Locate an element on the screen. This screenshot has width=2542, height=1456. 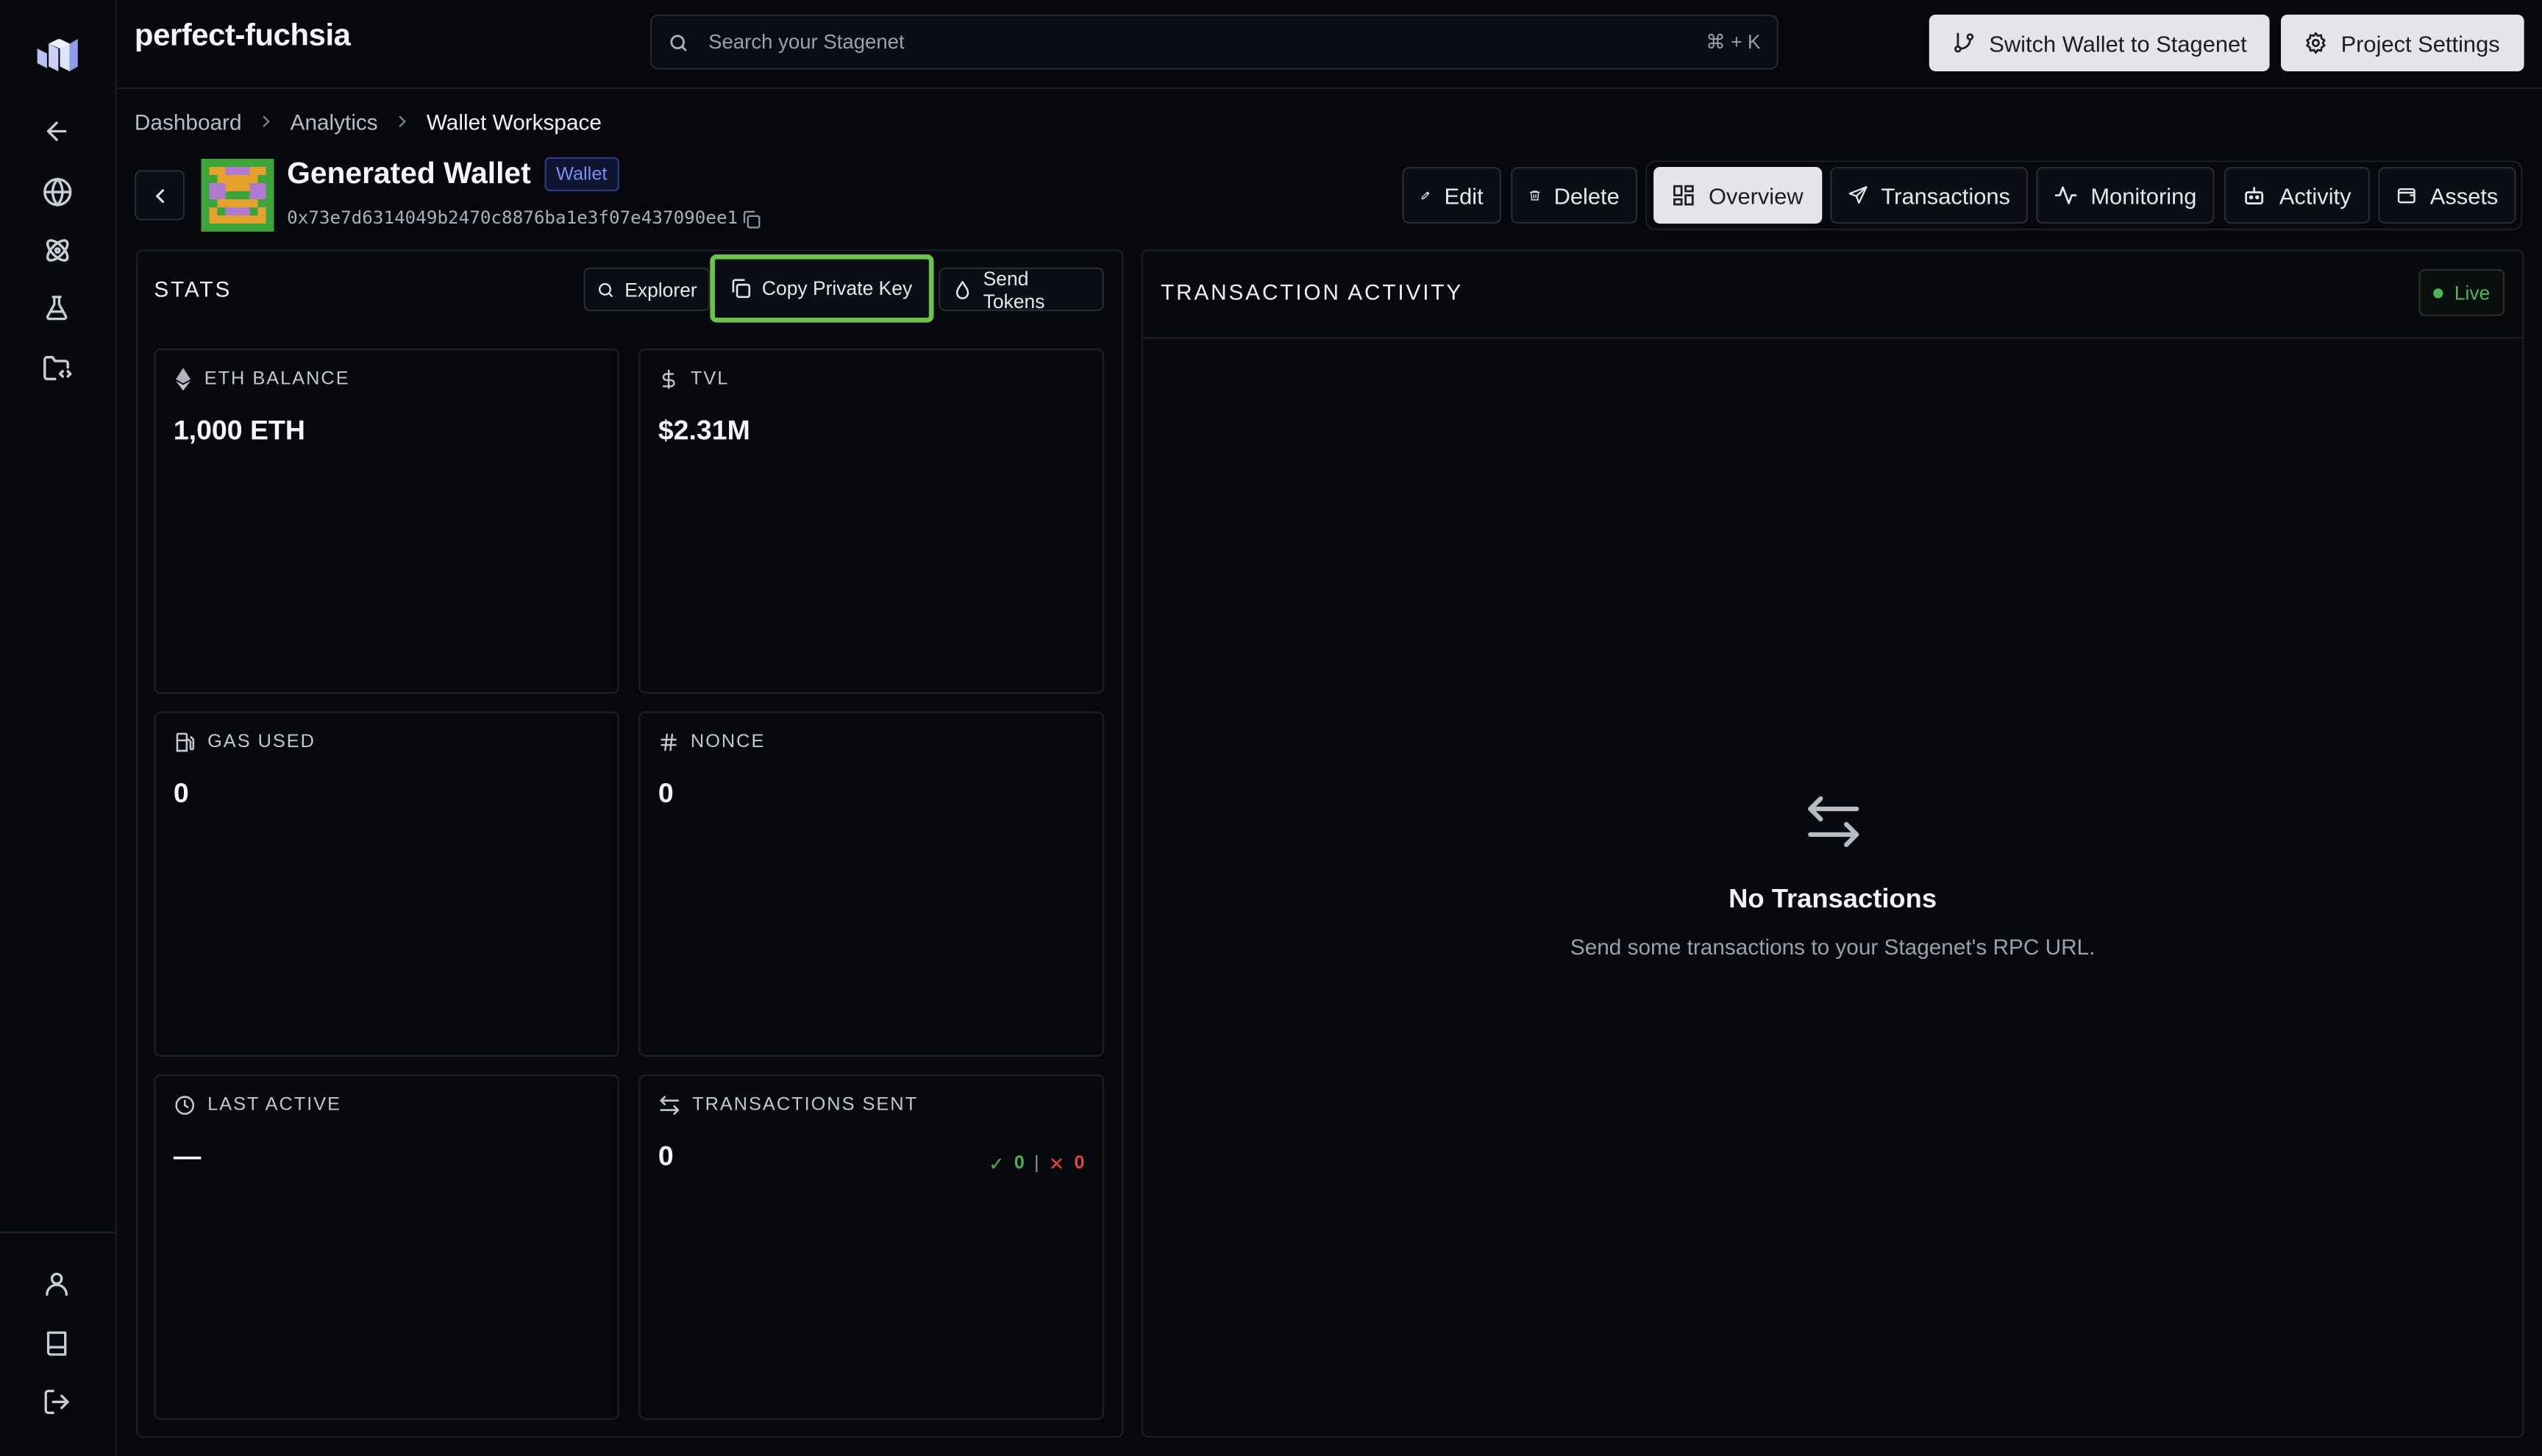
gas-used-label: GAS USED is located at coordinates (262, 742).